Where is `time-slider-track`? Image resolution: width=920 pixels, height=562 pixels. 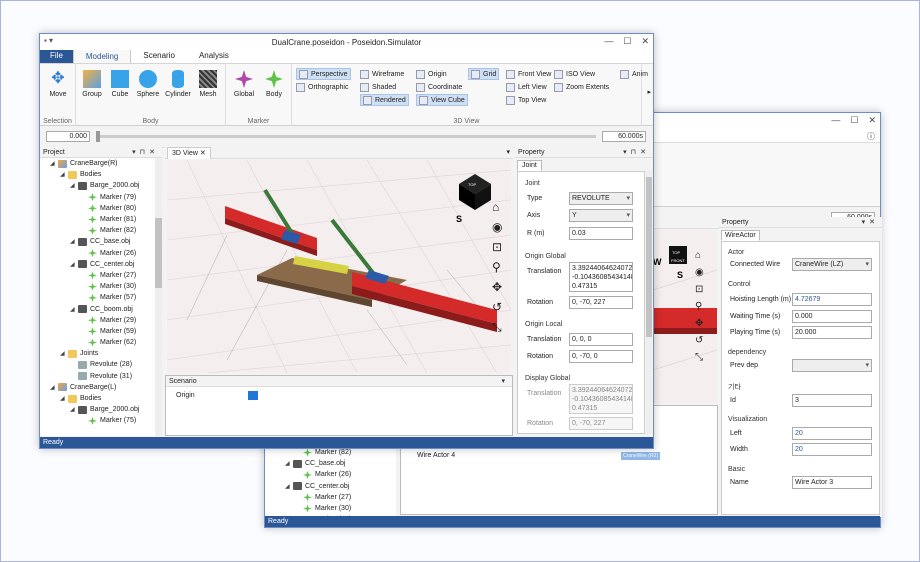
time-slider-track is located at coordinates (346, 136).